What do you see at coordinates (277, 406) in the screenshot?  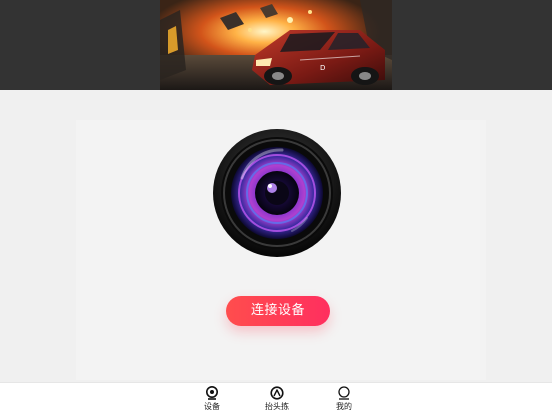 I see `nav-label-head-up: 抬头拣` at bounding box center [277, 406].